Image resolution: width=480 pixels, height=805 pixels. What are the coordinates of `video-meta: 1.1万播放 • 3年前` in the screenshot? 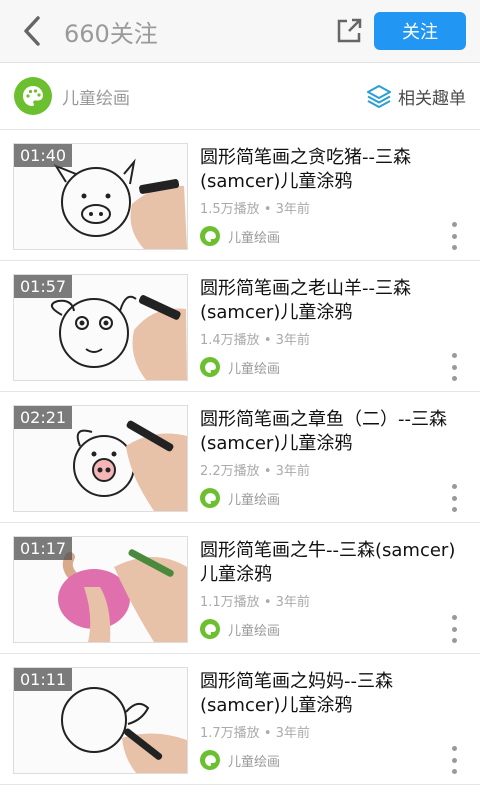 It's located at (335, 600).